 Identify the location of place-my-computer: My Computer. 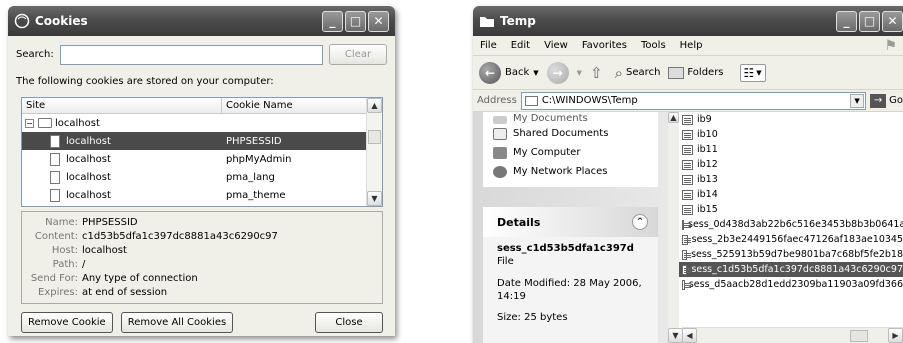
(570, 152).